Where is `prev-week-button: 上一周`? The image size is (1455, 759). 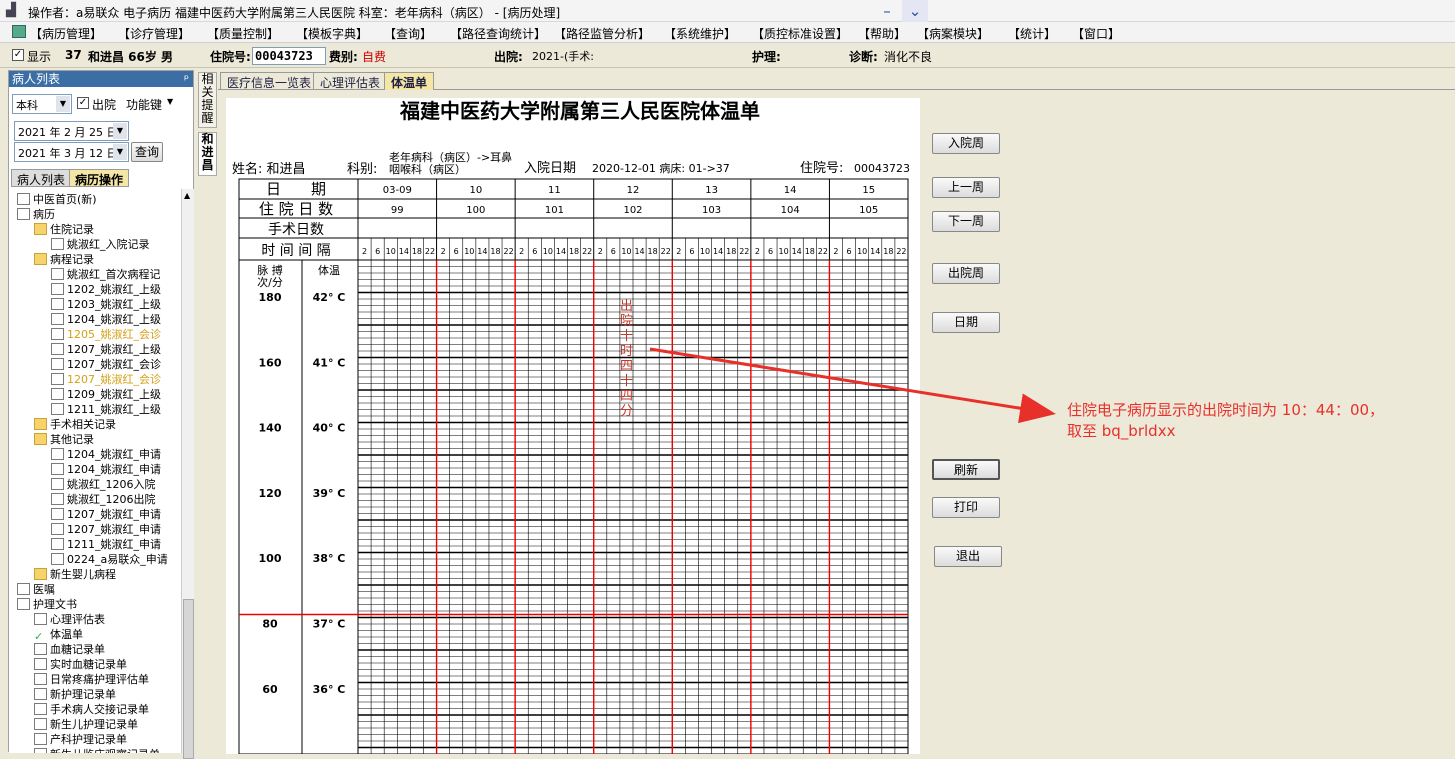 prev-week-button: 上一周 is located at coordinates (966, 187).